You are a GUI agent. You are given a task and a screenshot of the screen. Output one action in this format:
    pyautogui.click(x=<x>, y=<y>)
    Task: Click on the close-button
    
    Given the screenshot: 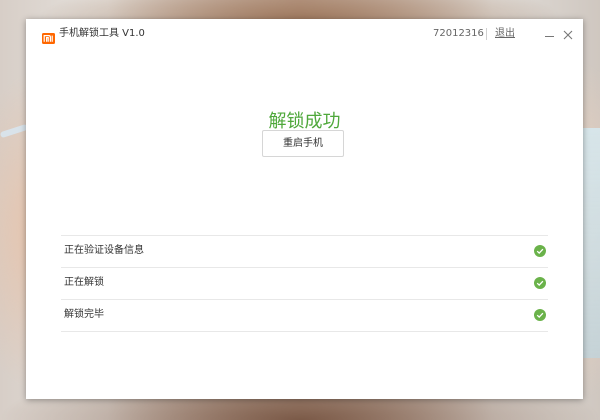 What is the action you would take?
    pyautogui.click(x=568, y=35)
    